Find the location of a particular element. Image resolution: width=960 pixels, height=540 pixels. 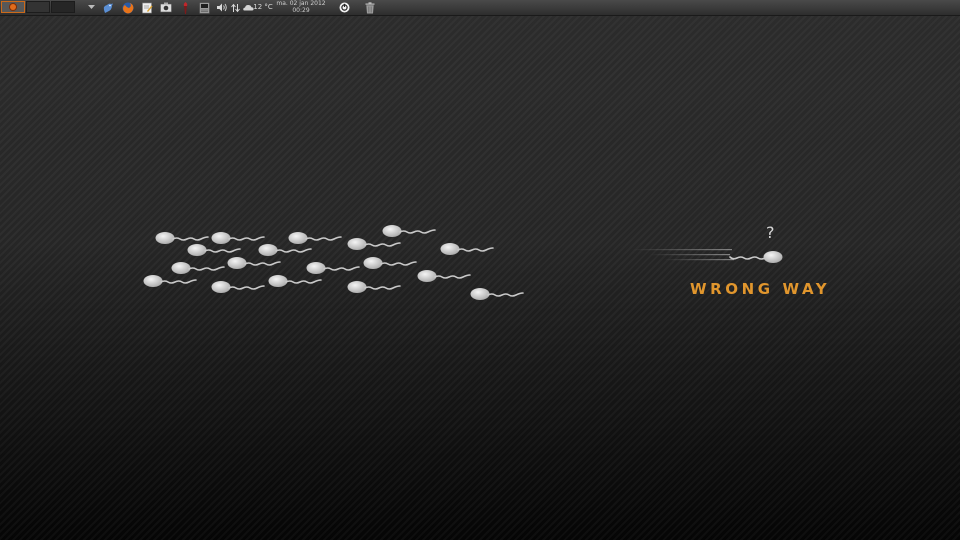

wrong-way-caption: WRONG WAY is located at coordinates (760, 289).